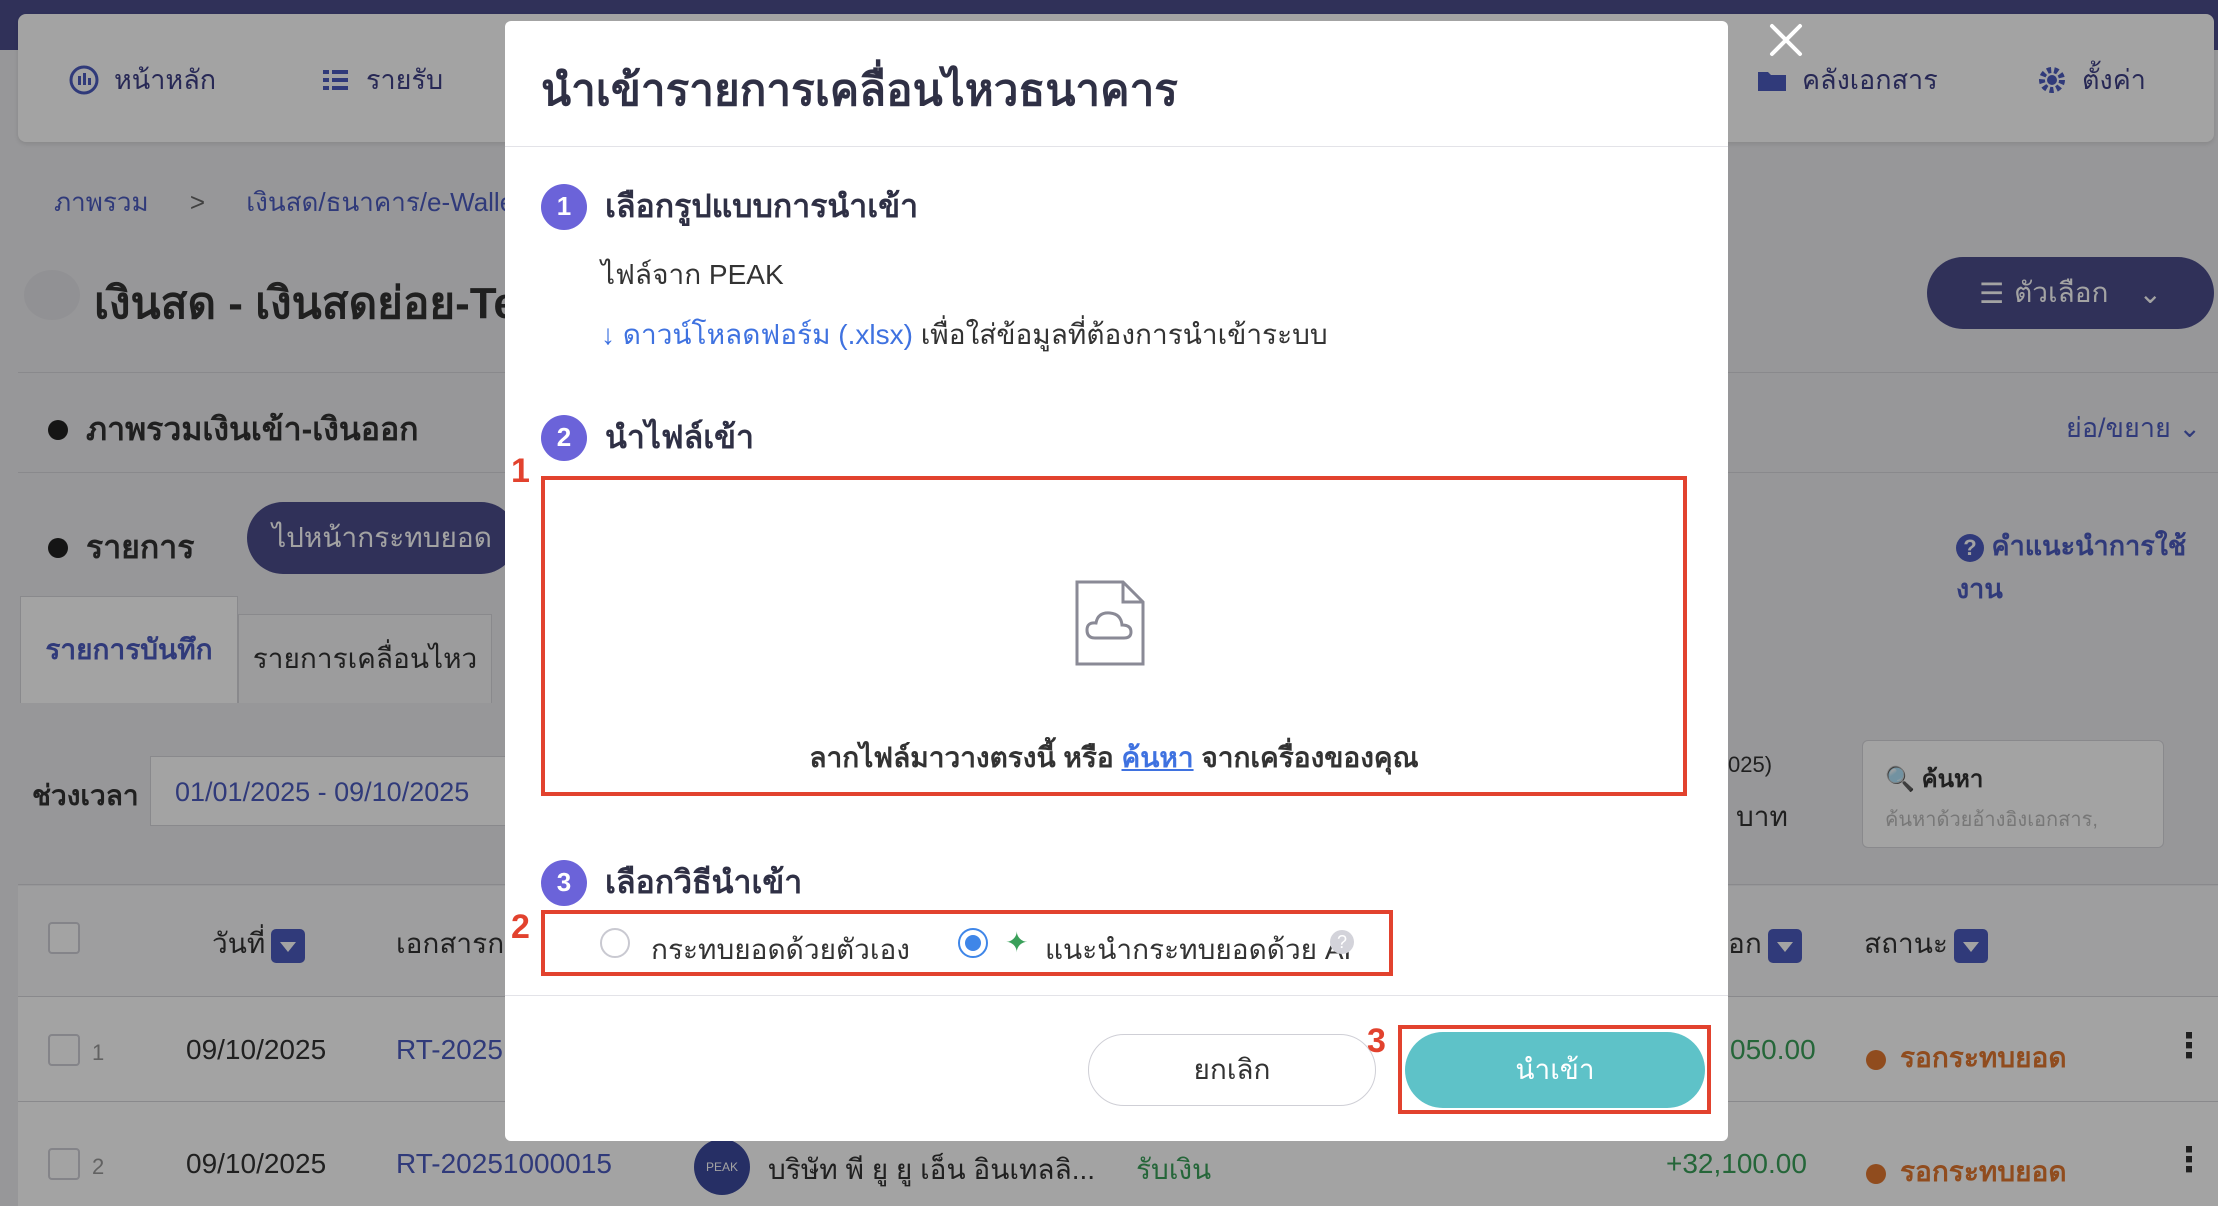 This screenshot has width=2218, height=1206. What do you see at coordinates (564, 882) in the screenshot?
I see `step3-badge: 3` at bounding box center [564, 882].